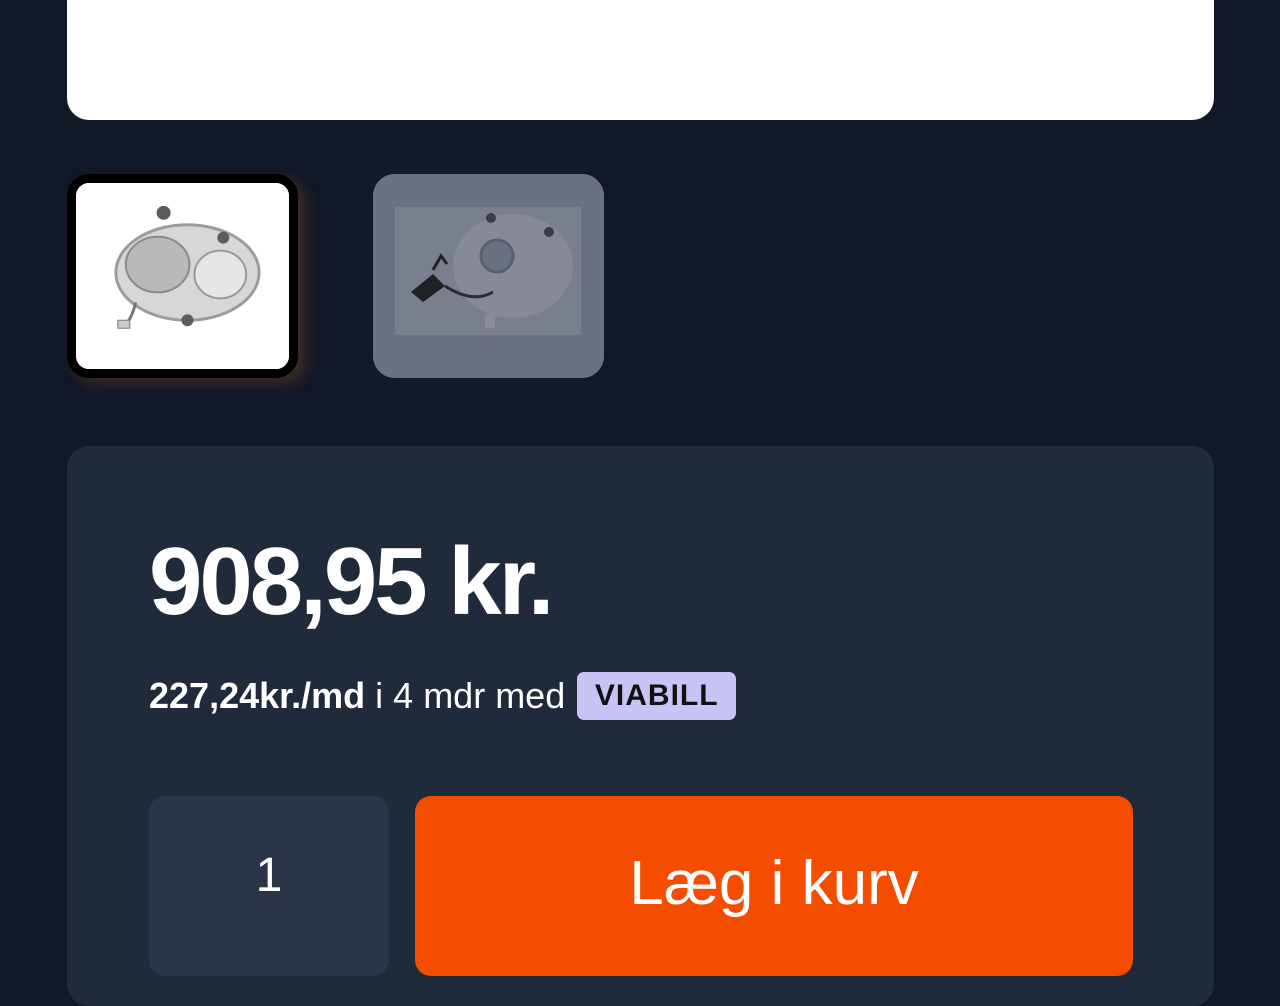  Describe the element at coordinates (640, 60) in the screenshot. I see `main-product-image` at that location.